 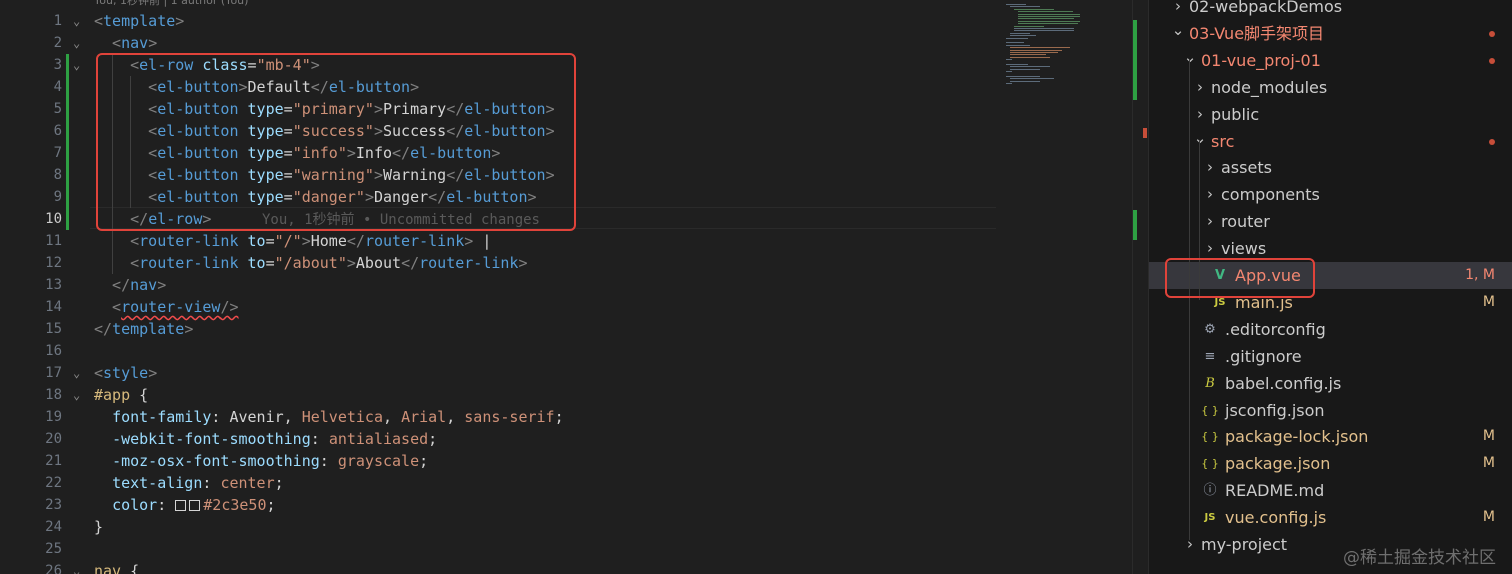 What do you see at coordinates (261, 461) in the screenshot?
I see `code-line: -moz-osx-font-smoothing: grayscale;` at bounding box center [261, 461].